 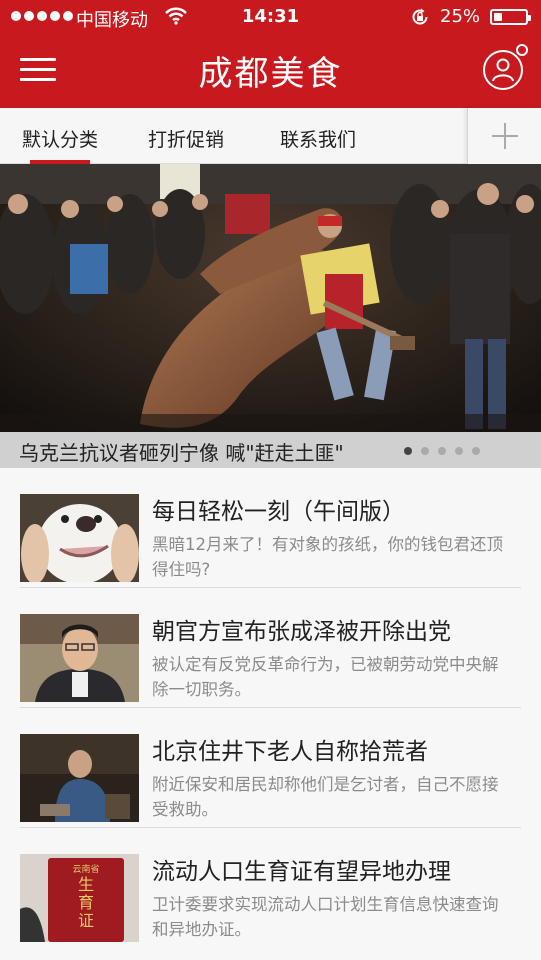 What do you see at coordinates (420, 16) in the screenshot?
I see `rotation-lock-icon` at bounding box center [420, 16].